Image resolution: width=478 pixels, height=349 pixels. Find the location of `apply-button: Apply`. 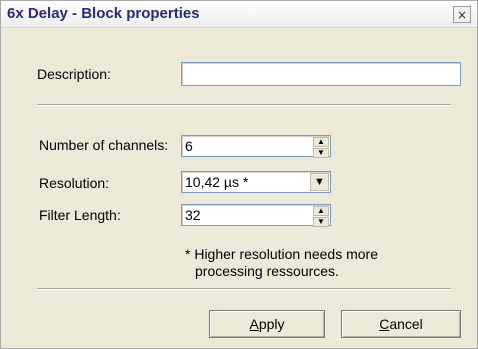

apply-button: Apply is located at coordinates (267, 324).